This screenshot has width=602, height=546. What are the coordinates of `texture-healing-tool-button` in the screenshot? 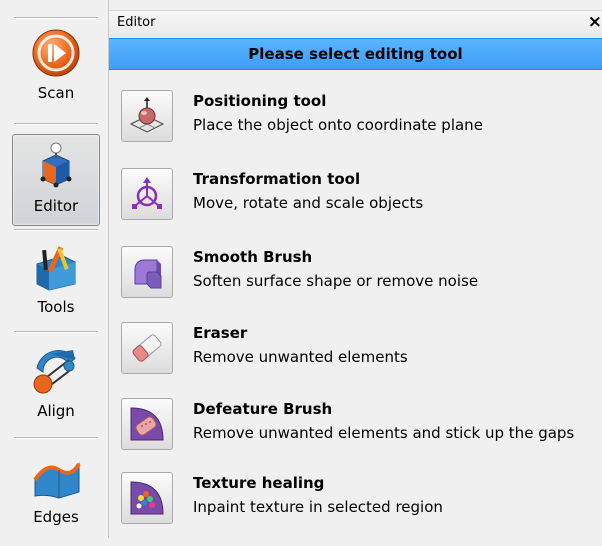 It's located at (147, 498).